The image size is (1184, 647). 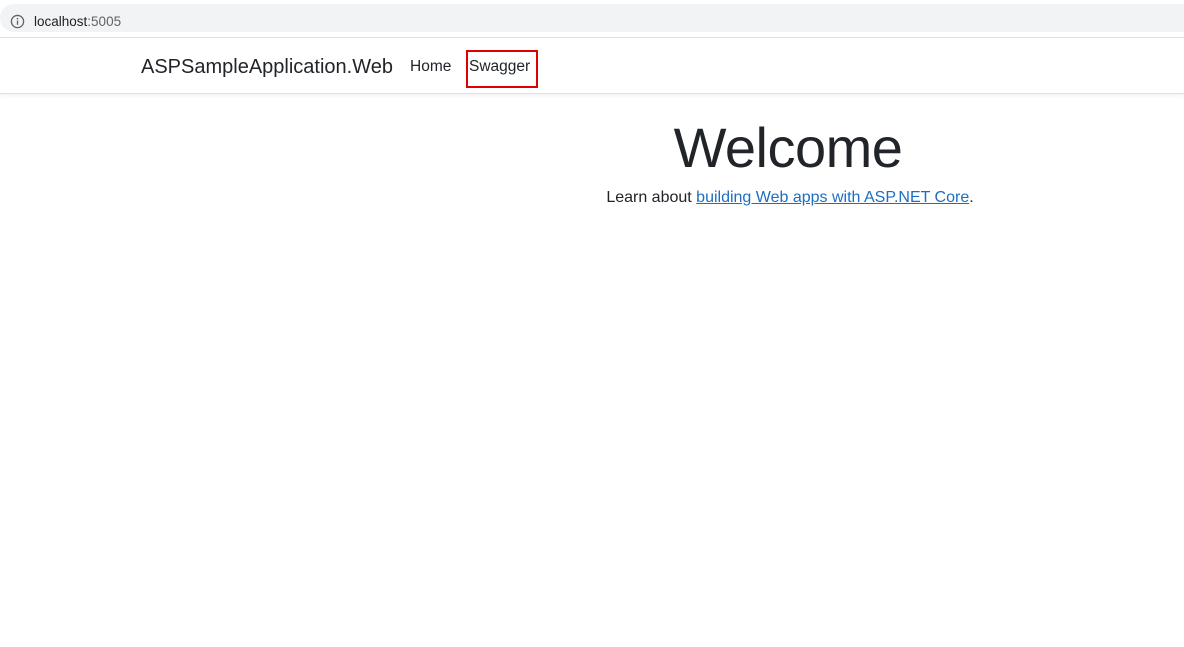 I want to click on url-field: localhost:5005, so click(x=592, y=18).